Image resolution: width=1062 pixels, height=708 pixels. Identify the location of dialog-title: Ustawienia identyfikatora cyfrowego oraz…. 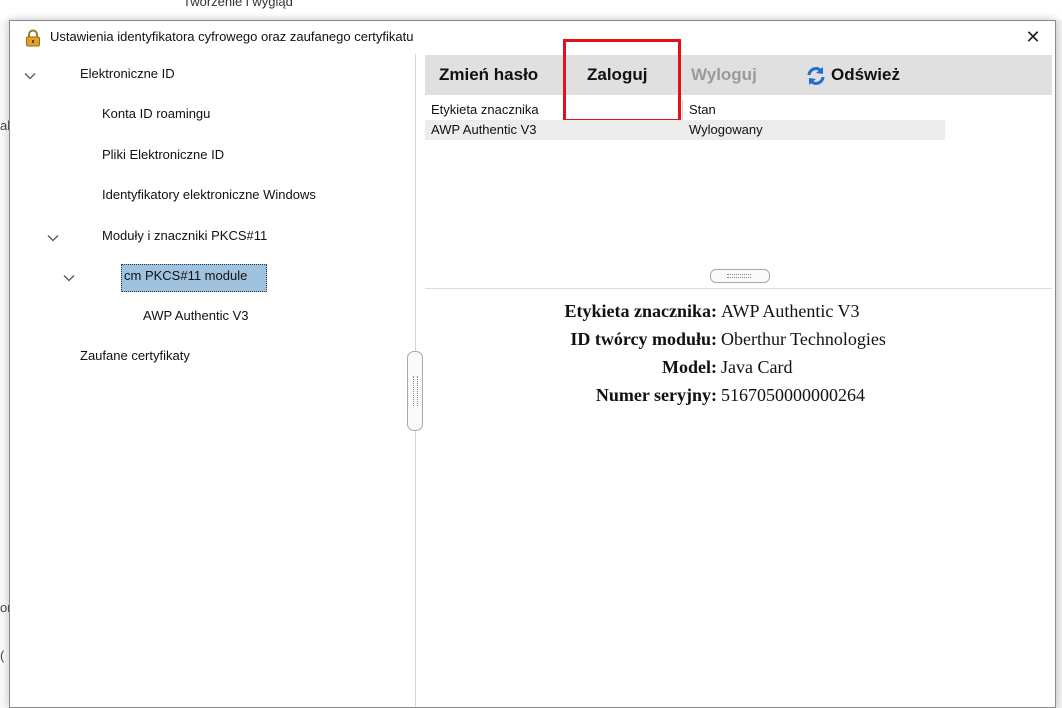
(232, 36).